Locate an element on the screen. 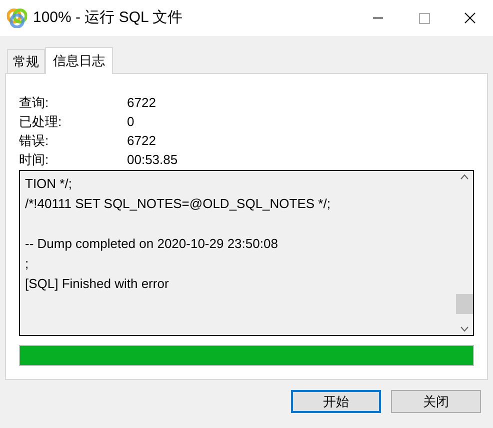  log-line: /*!40111 SET SQL_NOTES=@OLD_SQL_NOTES */; is located at coordinates (177, 204).